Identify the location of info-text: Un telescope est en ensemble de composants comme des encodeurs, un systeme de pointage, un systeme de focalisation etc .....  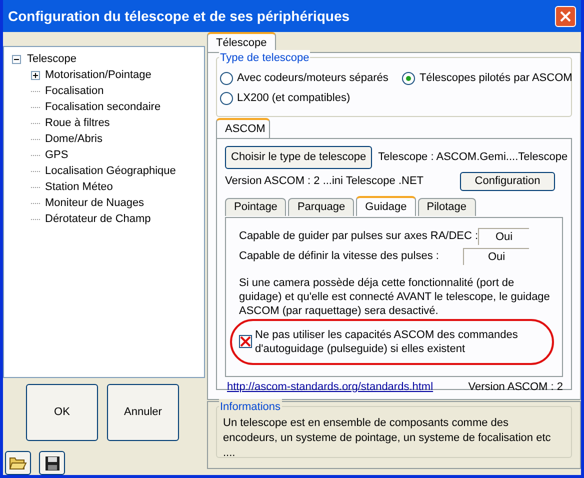
(387, 438).